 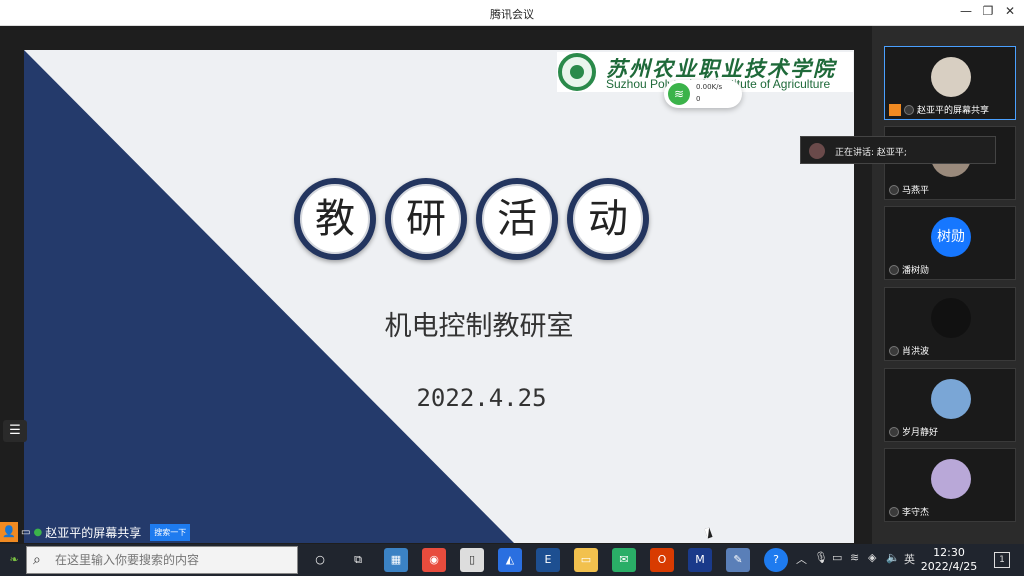 What do you see at coordinates (966, 11) in the screenshot?
I see `minimize-icon: —` at bounding box center [966, 11].